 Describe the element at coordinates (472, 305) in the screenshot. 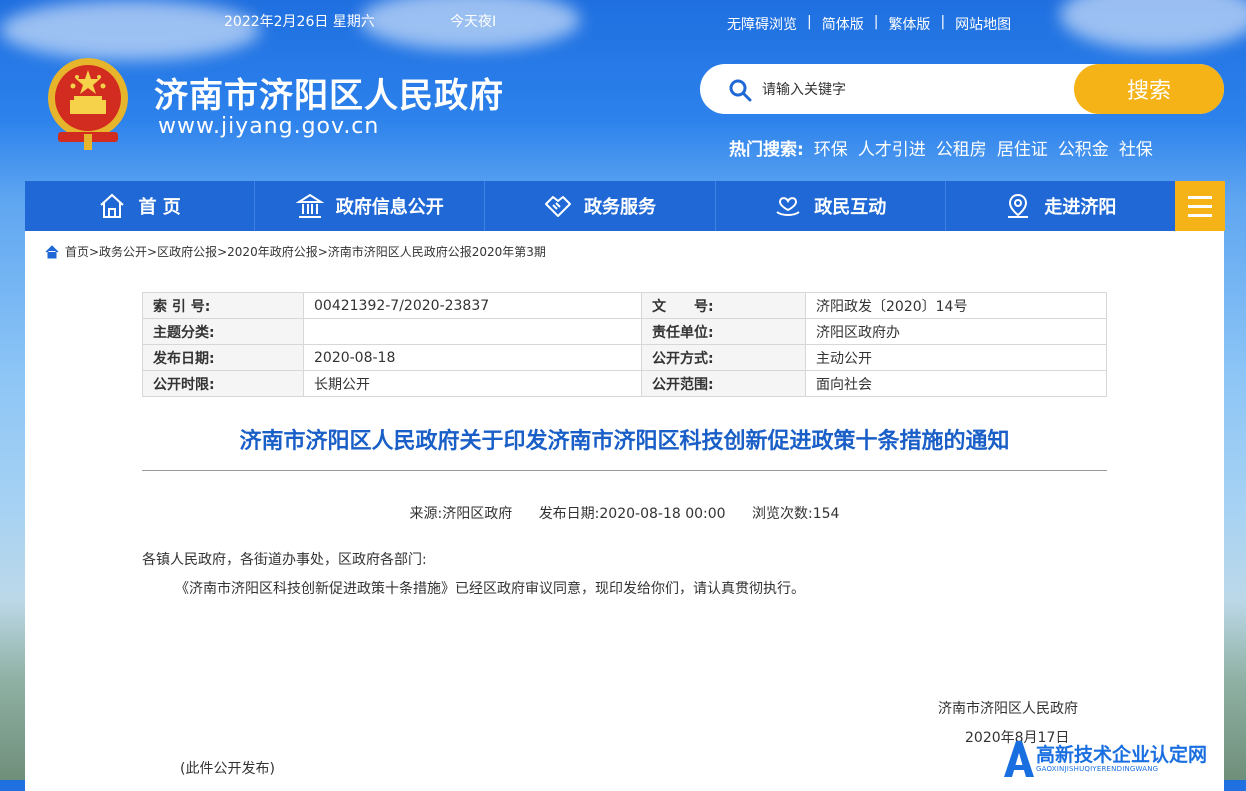

I see `meta-value: 00421392-7/2020-23837` at that location.